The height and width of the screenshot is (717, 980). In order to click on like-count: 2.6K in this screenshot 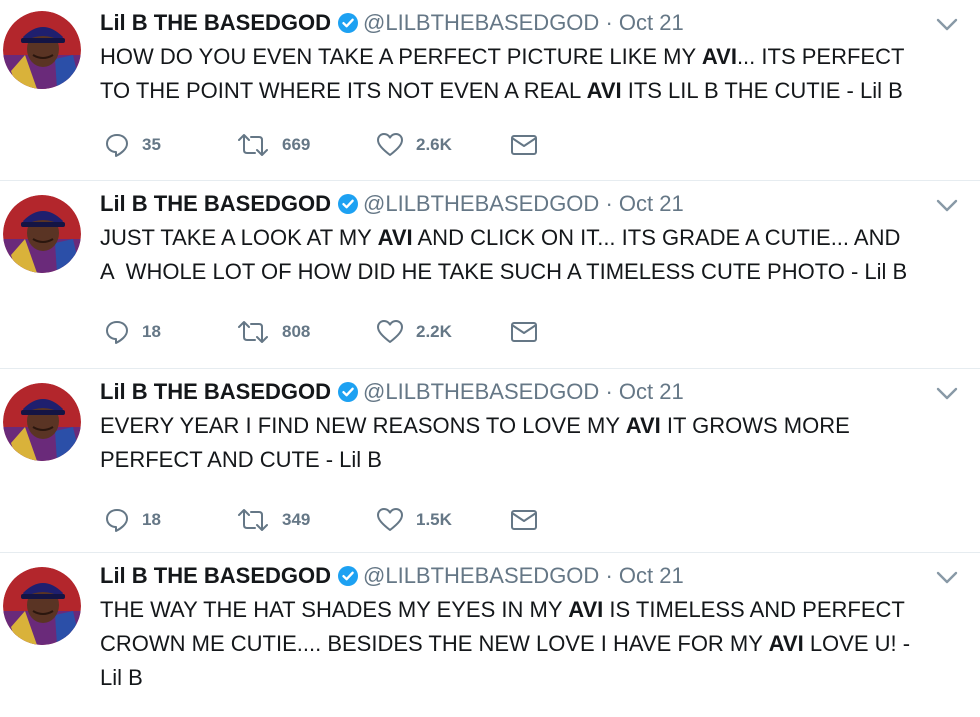, I will do `click(434, 144)`.